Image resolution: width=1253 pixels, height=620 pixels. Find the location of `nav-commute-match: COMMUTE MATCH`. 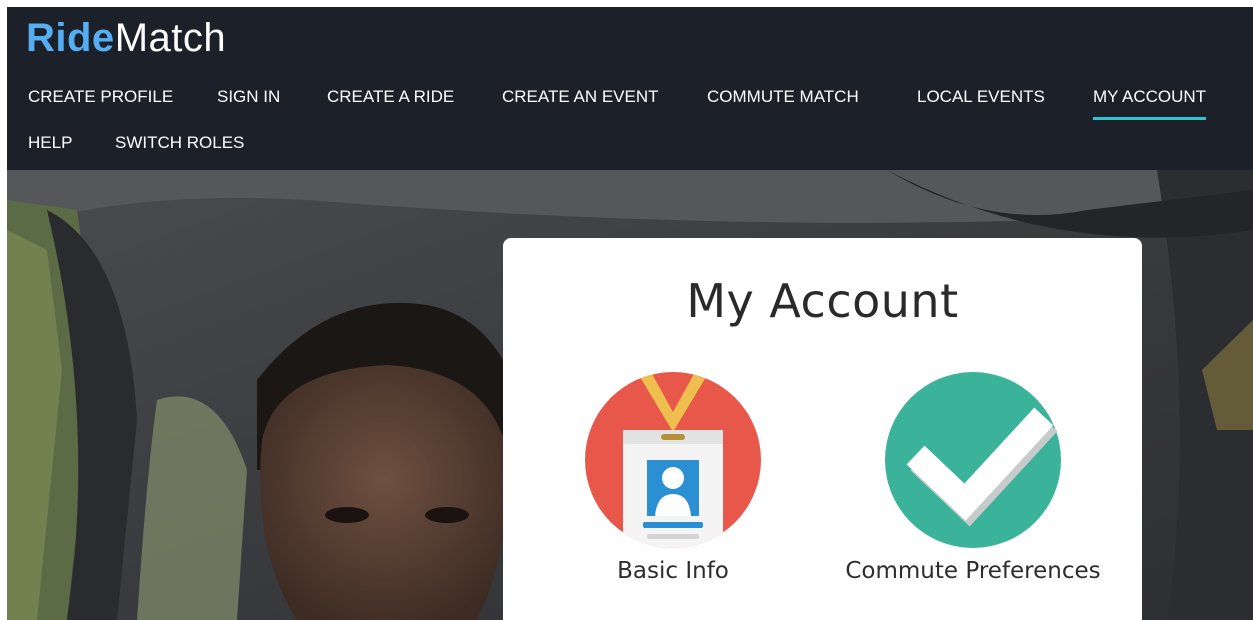

nav-commute-match: COMMUTE MATCH is located at coordinates (783, 97).